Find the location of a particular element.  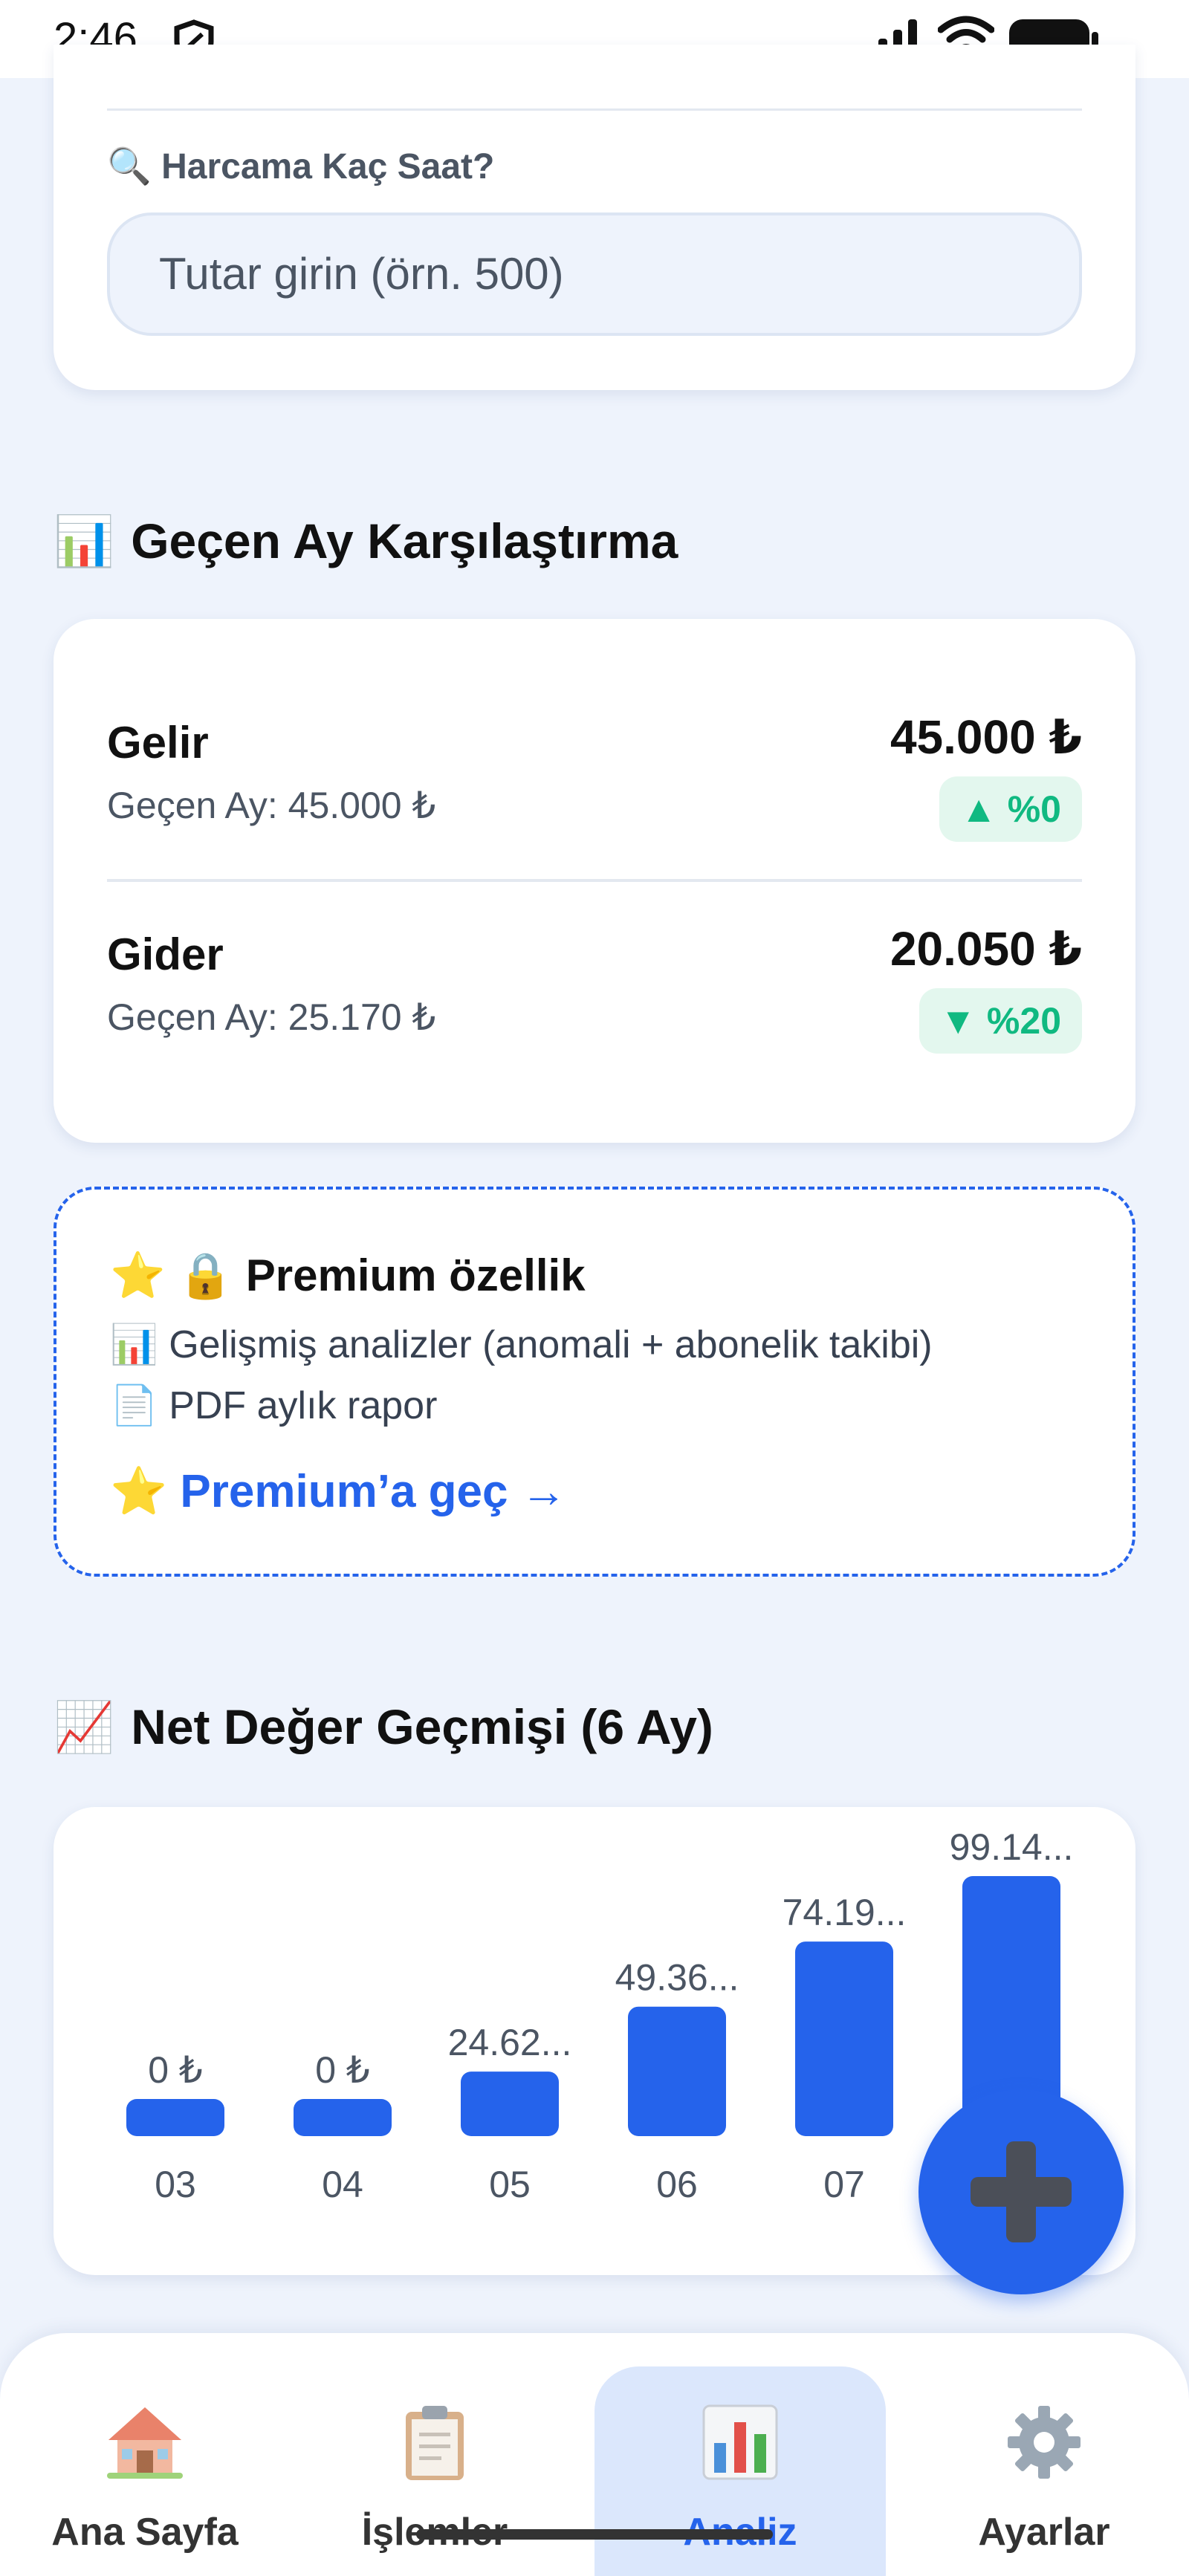

nav-label: Ana Sayfa is located at coordinates (145, 2532).